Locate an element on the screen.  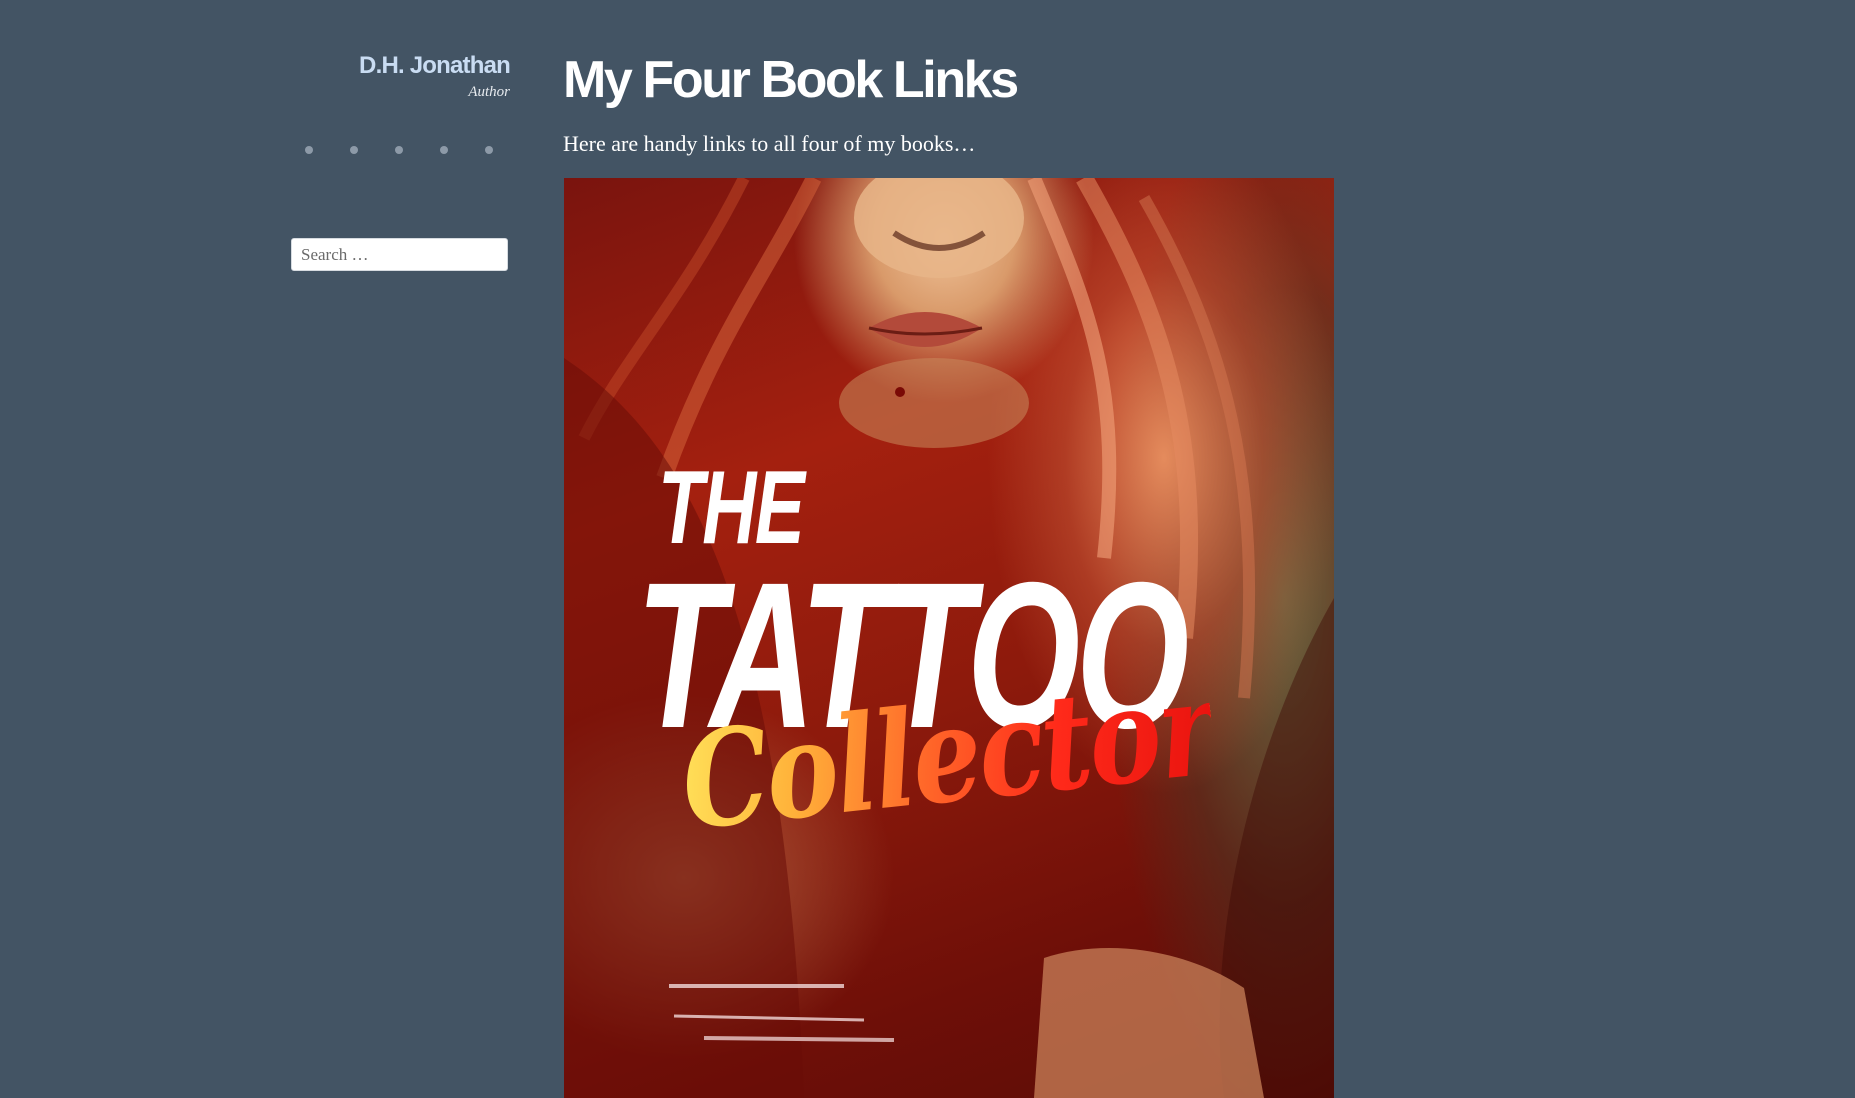
social-links is located at coordinates (400, 150).